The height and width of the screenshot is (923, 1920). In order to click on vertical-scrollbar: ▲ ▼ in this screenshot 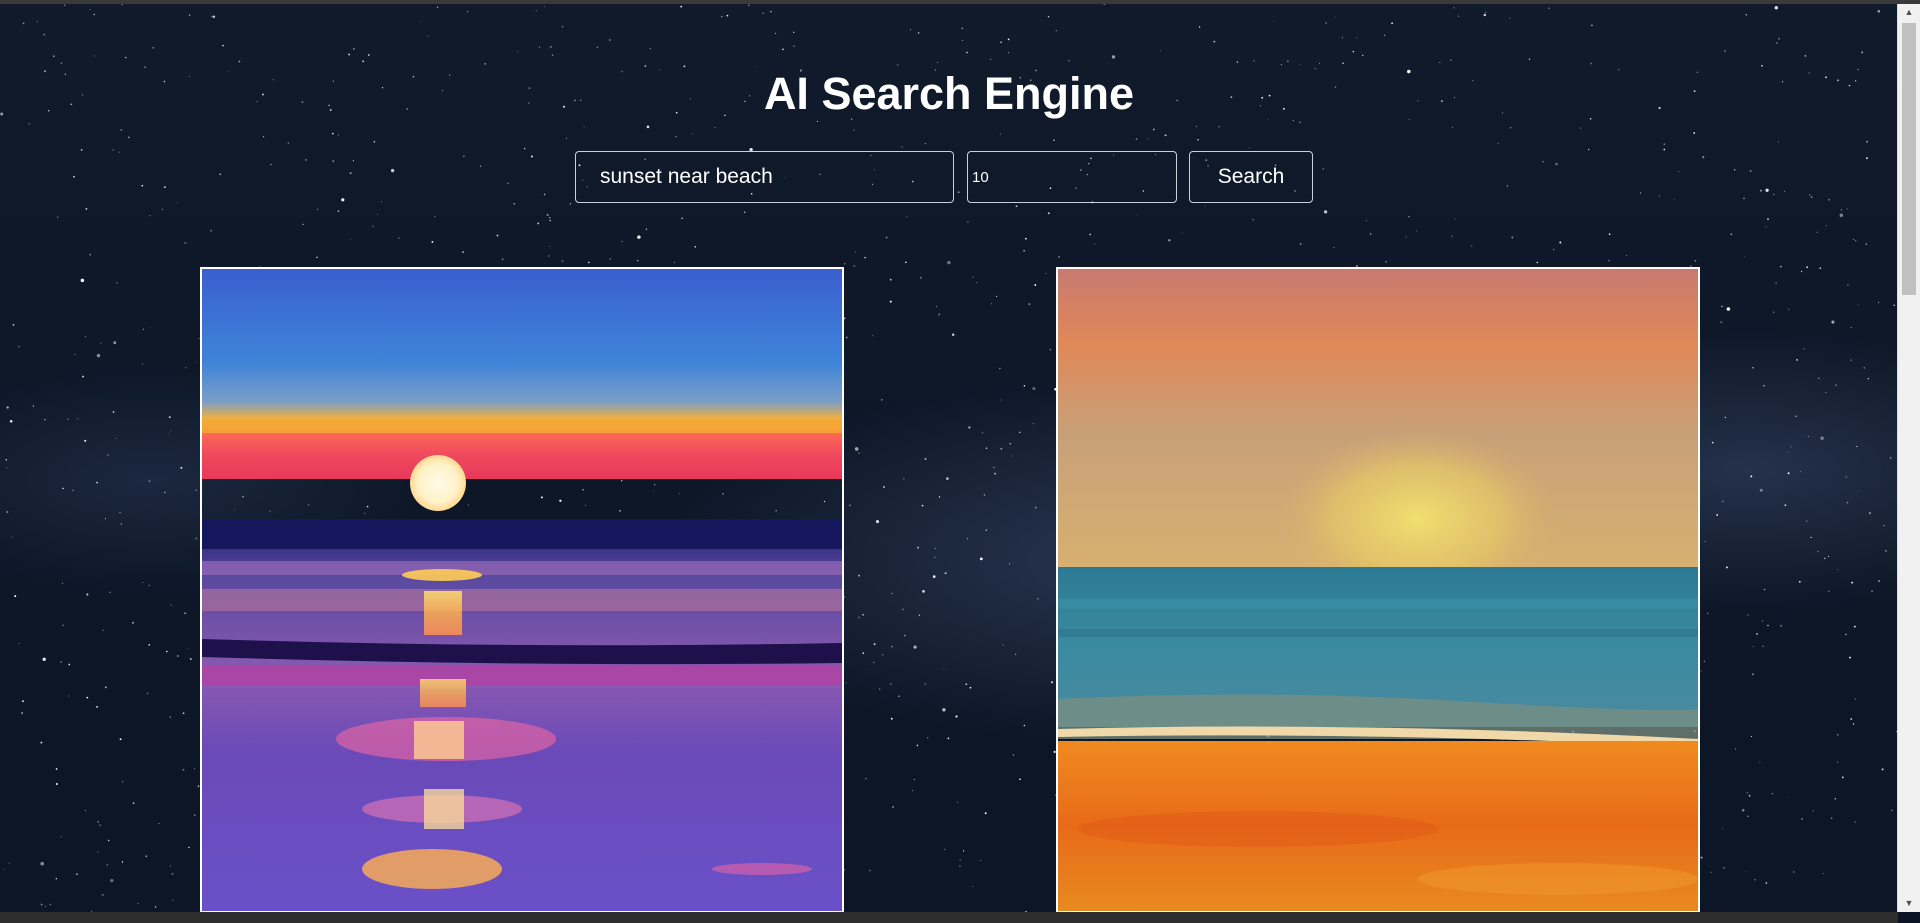, I will do `click(1908, 458)`.